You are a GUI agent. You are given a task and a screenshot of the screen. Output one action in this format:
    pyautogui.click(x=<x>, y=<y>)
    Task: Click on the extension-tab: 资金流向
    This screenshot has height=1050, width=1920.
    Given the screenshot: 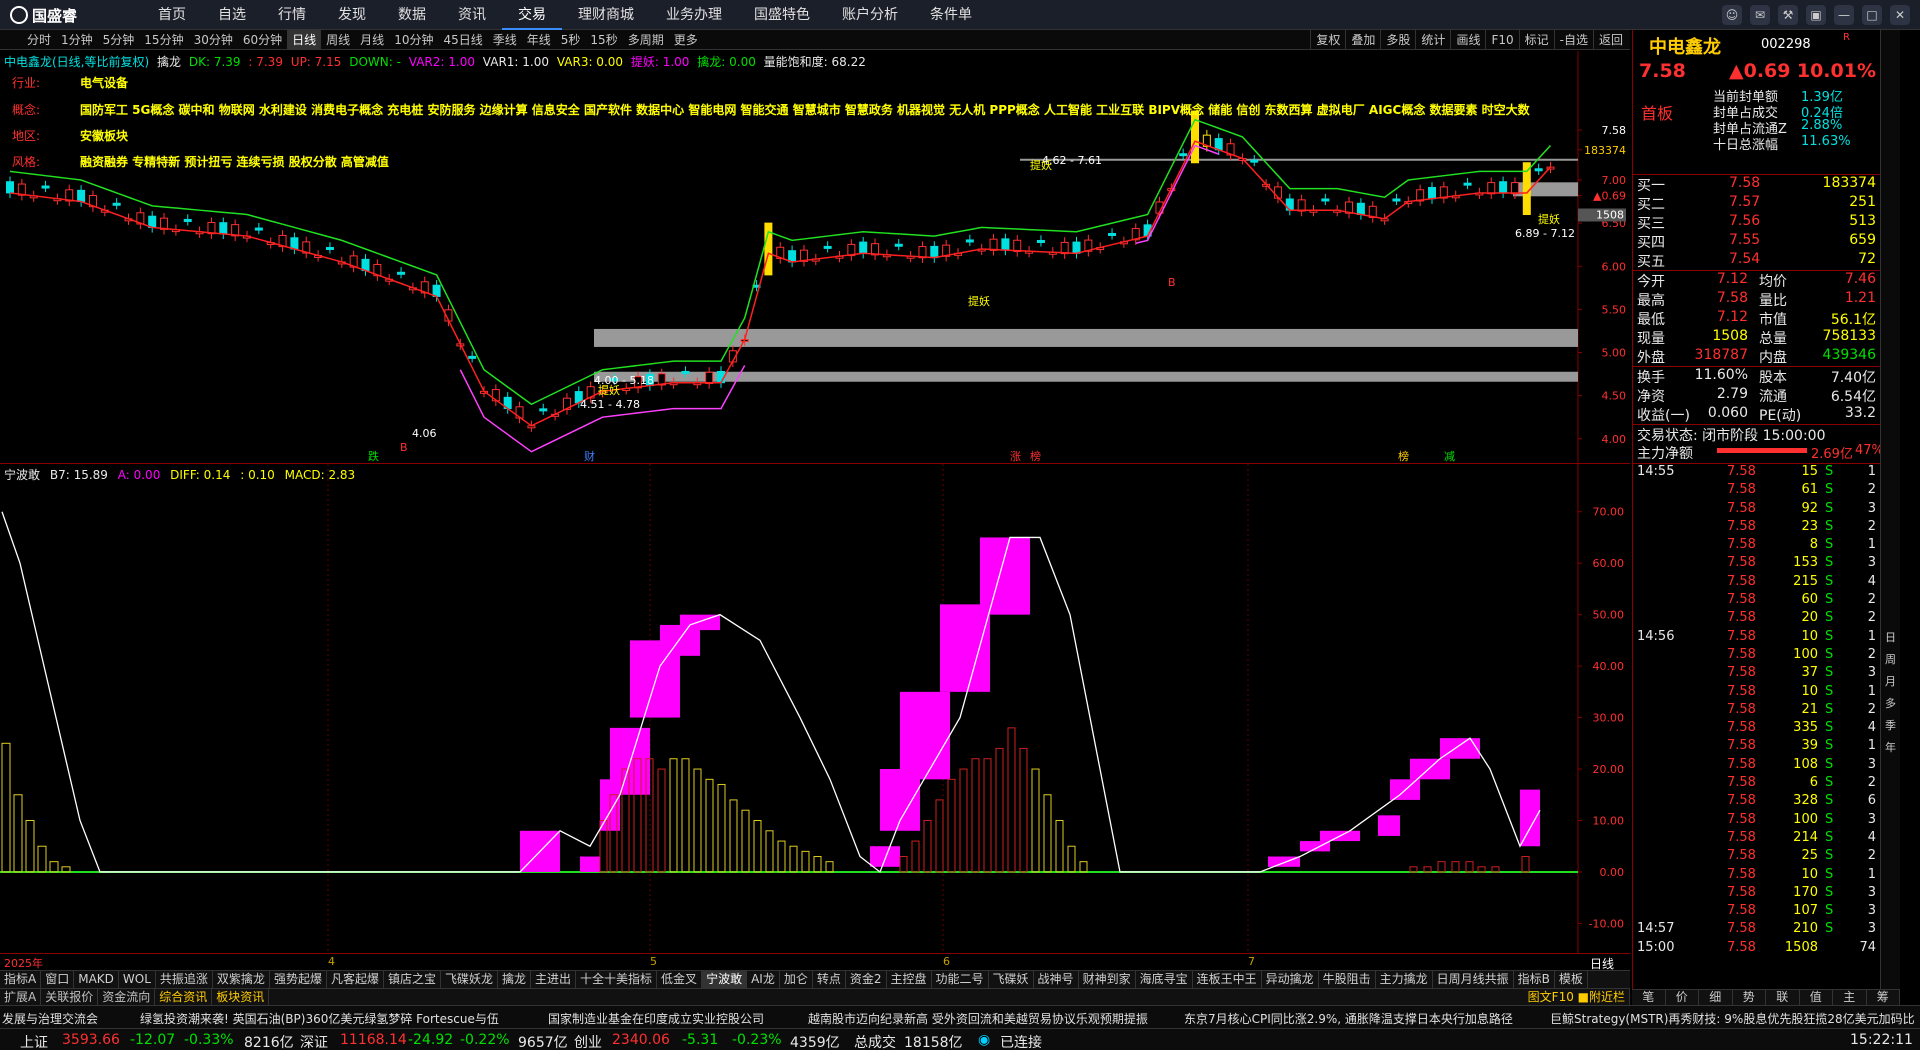 What is the action you would take?
    pyautogui.click(x=127, y=997)
    